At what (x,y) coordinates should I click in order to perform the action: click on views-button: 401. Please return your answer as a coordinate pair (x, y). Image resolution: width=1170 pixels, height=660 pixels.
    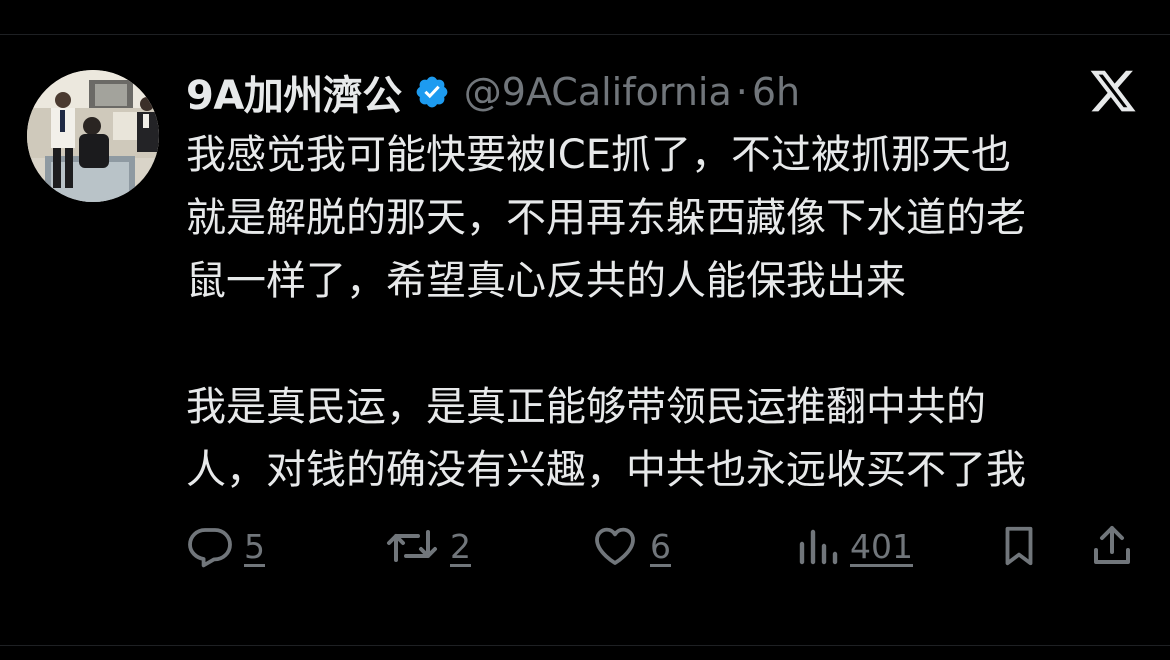
    Looking at the image, I should click on (854, 546).